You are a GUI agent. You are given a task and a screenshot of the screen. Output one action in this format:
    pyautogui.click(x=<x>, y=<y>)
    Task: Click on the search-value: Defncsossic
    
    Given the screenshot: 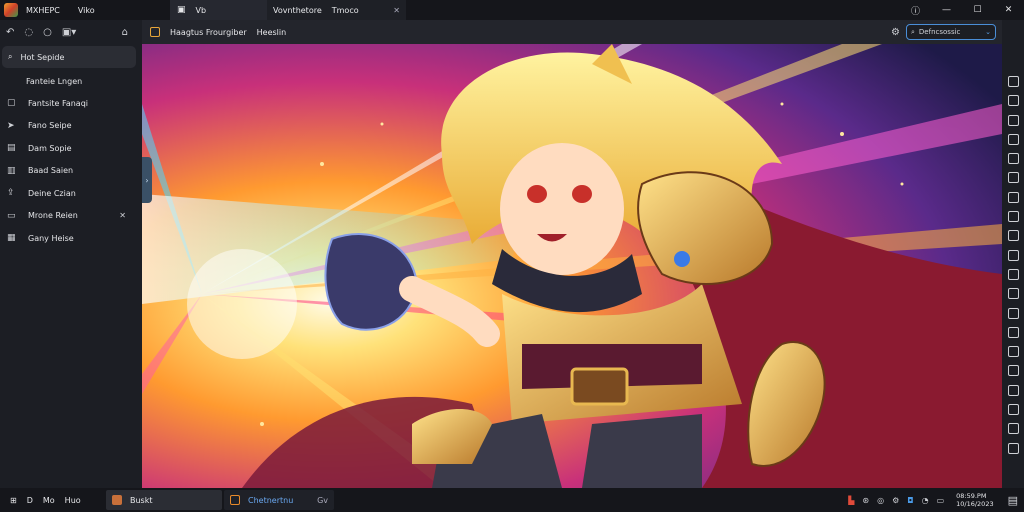 What is the action you would take?
    pyautogui.click(x=939, y=32)
    